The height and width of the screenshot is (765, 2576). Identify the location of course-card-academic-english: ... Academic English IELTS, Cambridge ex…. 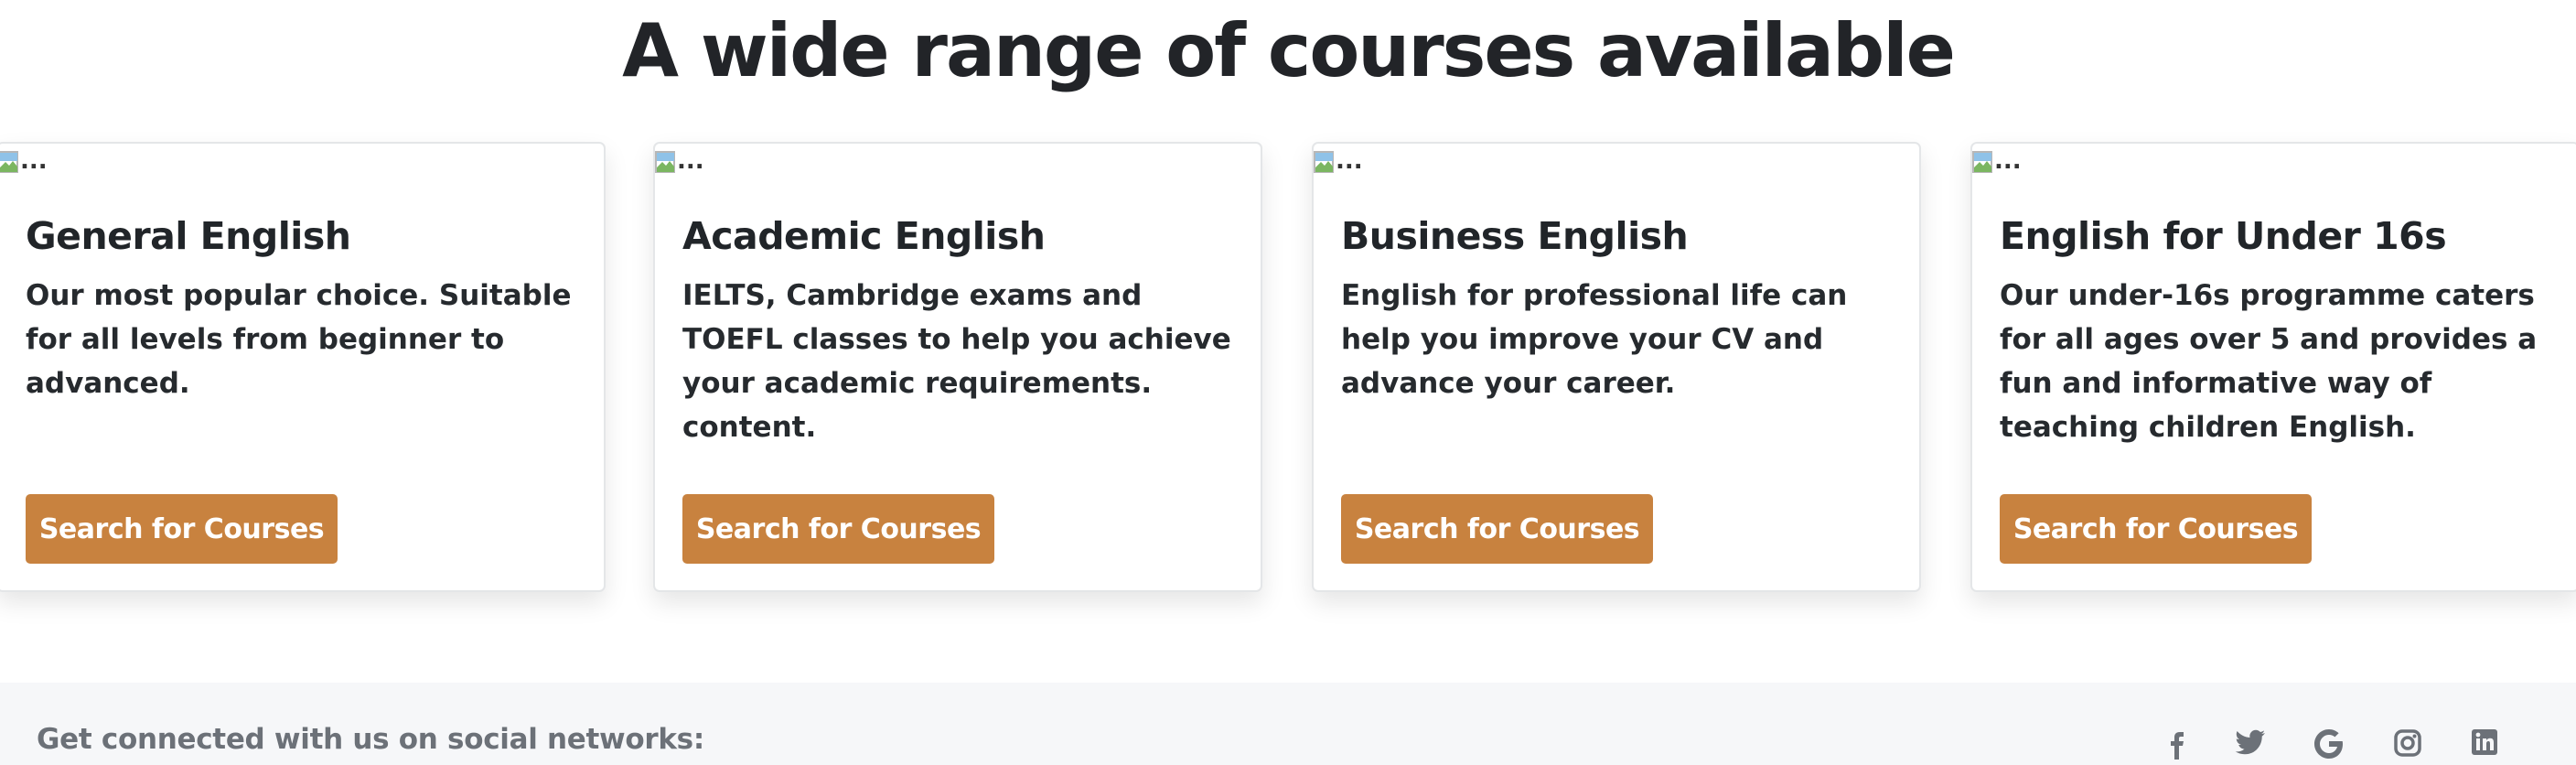
(958, 367).